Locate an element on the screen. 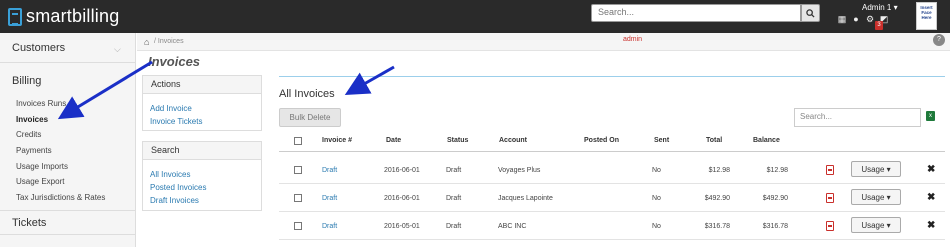 This screenshot has width=950, height=247. chevron-down-icon: ⌵ is located at coordinates (117, 49).